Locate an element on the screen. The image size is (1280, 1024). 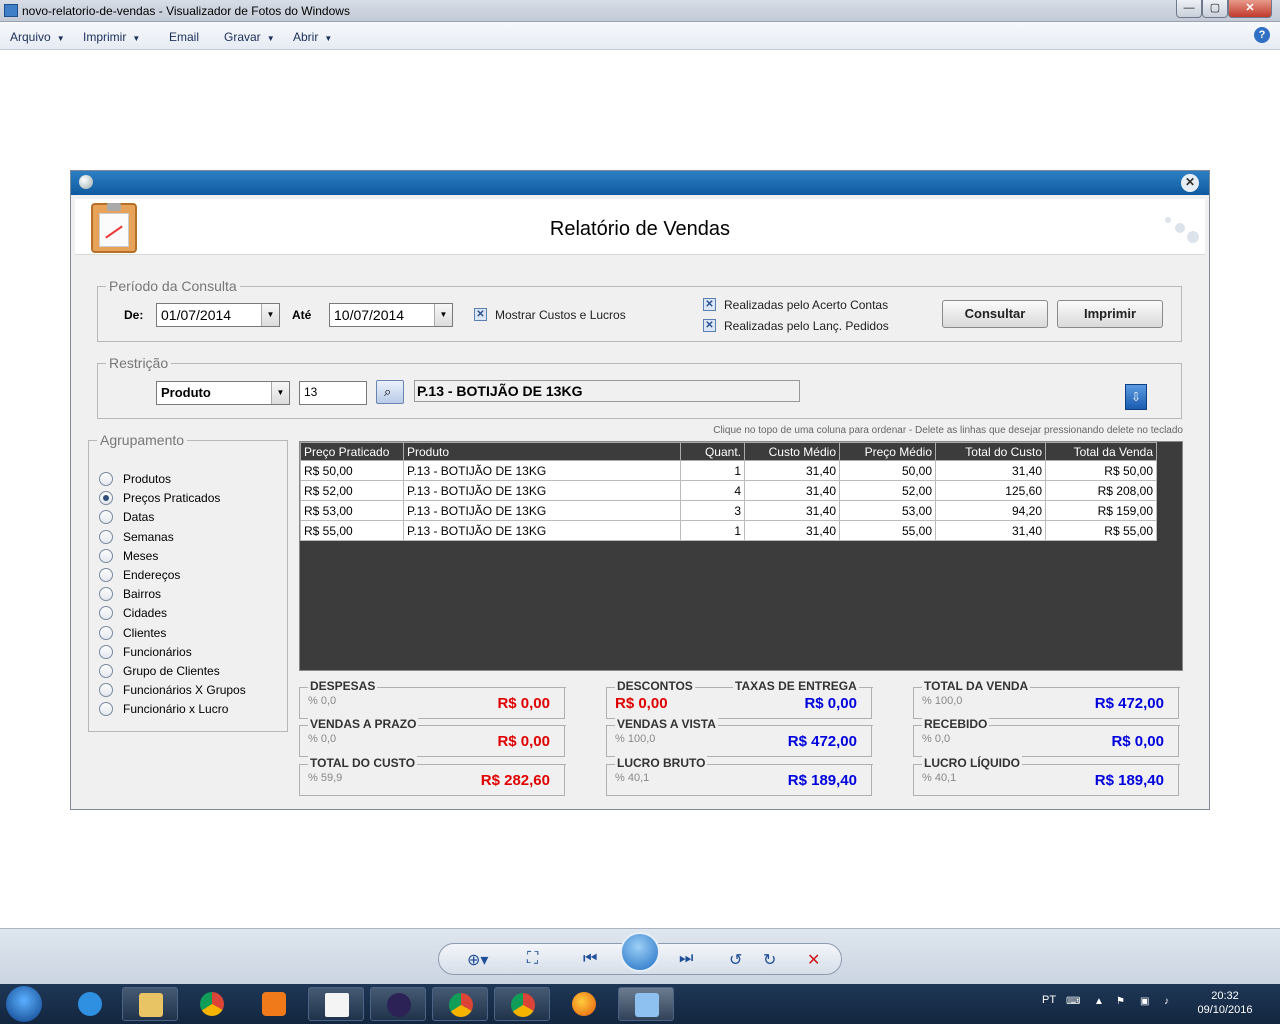
menu-gravar: Gravar ▼ is located at coordinates (249, 37).